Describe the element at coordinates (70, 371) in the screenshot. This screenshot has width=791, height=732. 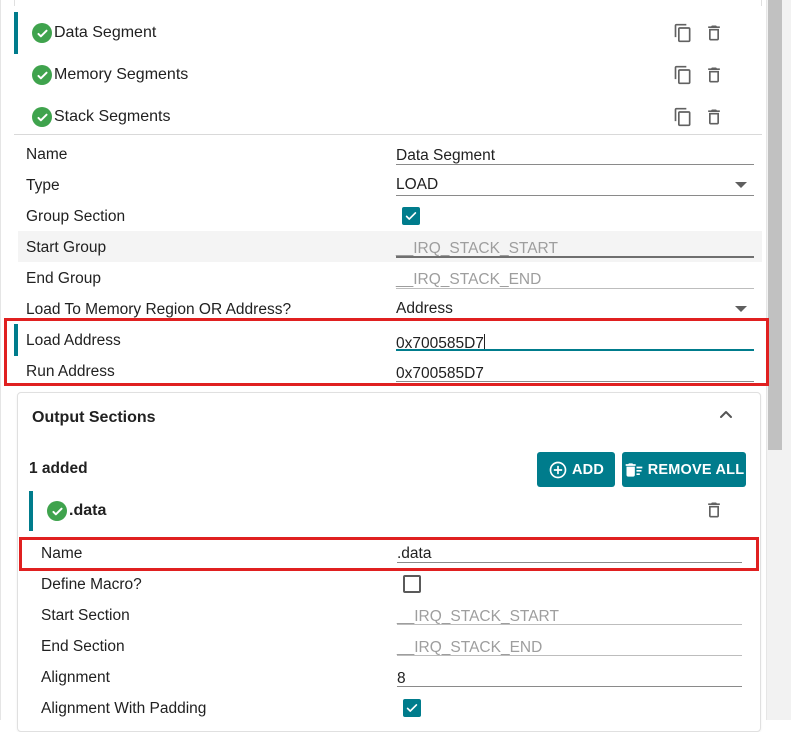
I see `run-address-label: Run Address` at that location.